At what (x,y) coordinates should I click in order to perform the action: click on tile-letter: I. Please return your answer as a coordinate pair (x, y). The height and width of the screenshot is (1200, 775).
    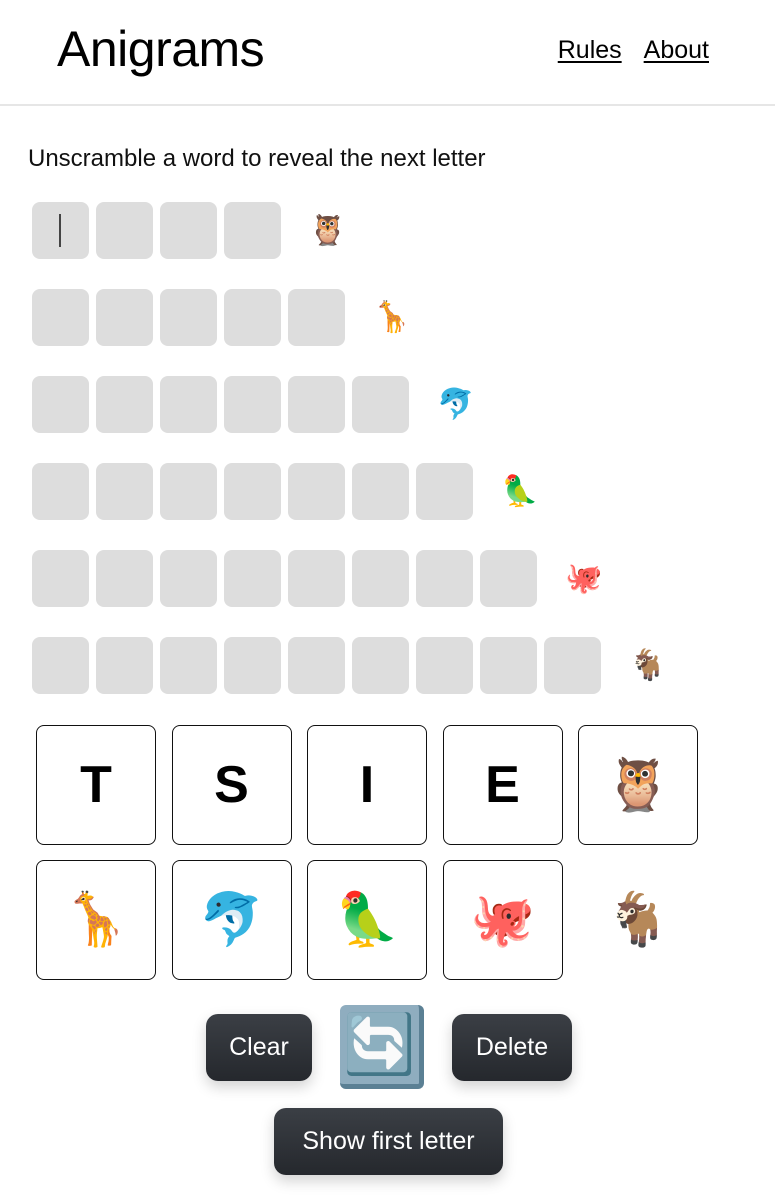
    Looking at the image, I should click on (367, 785).